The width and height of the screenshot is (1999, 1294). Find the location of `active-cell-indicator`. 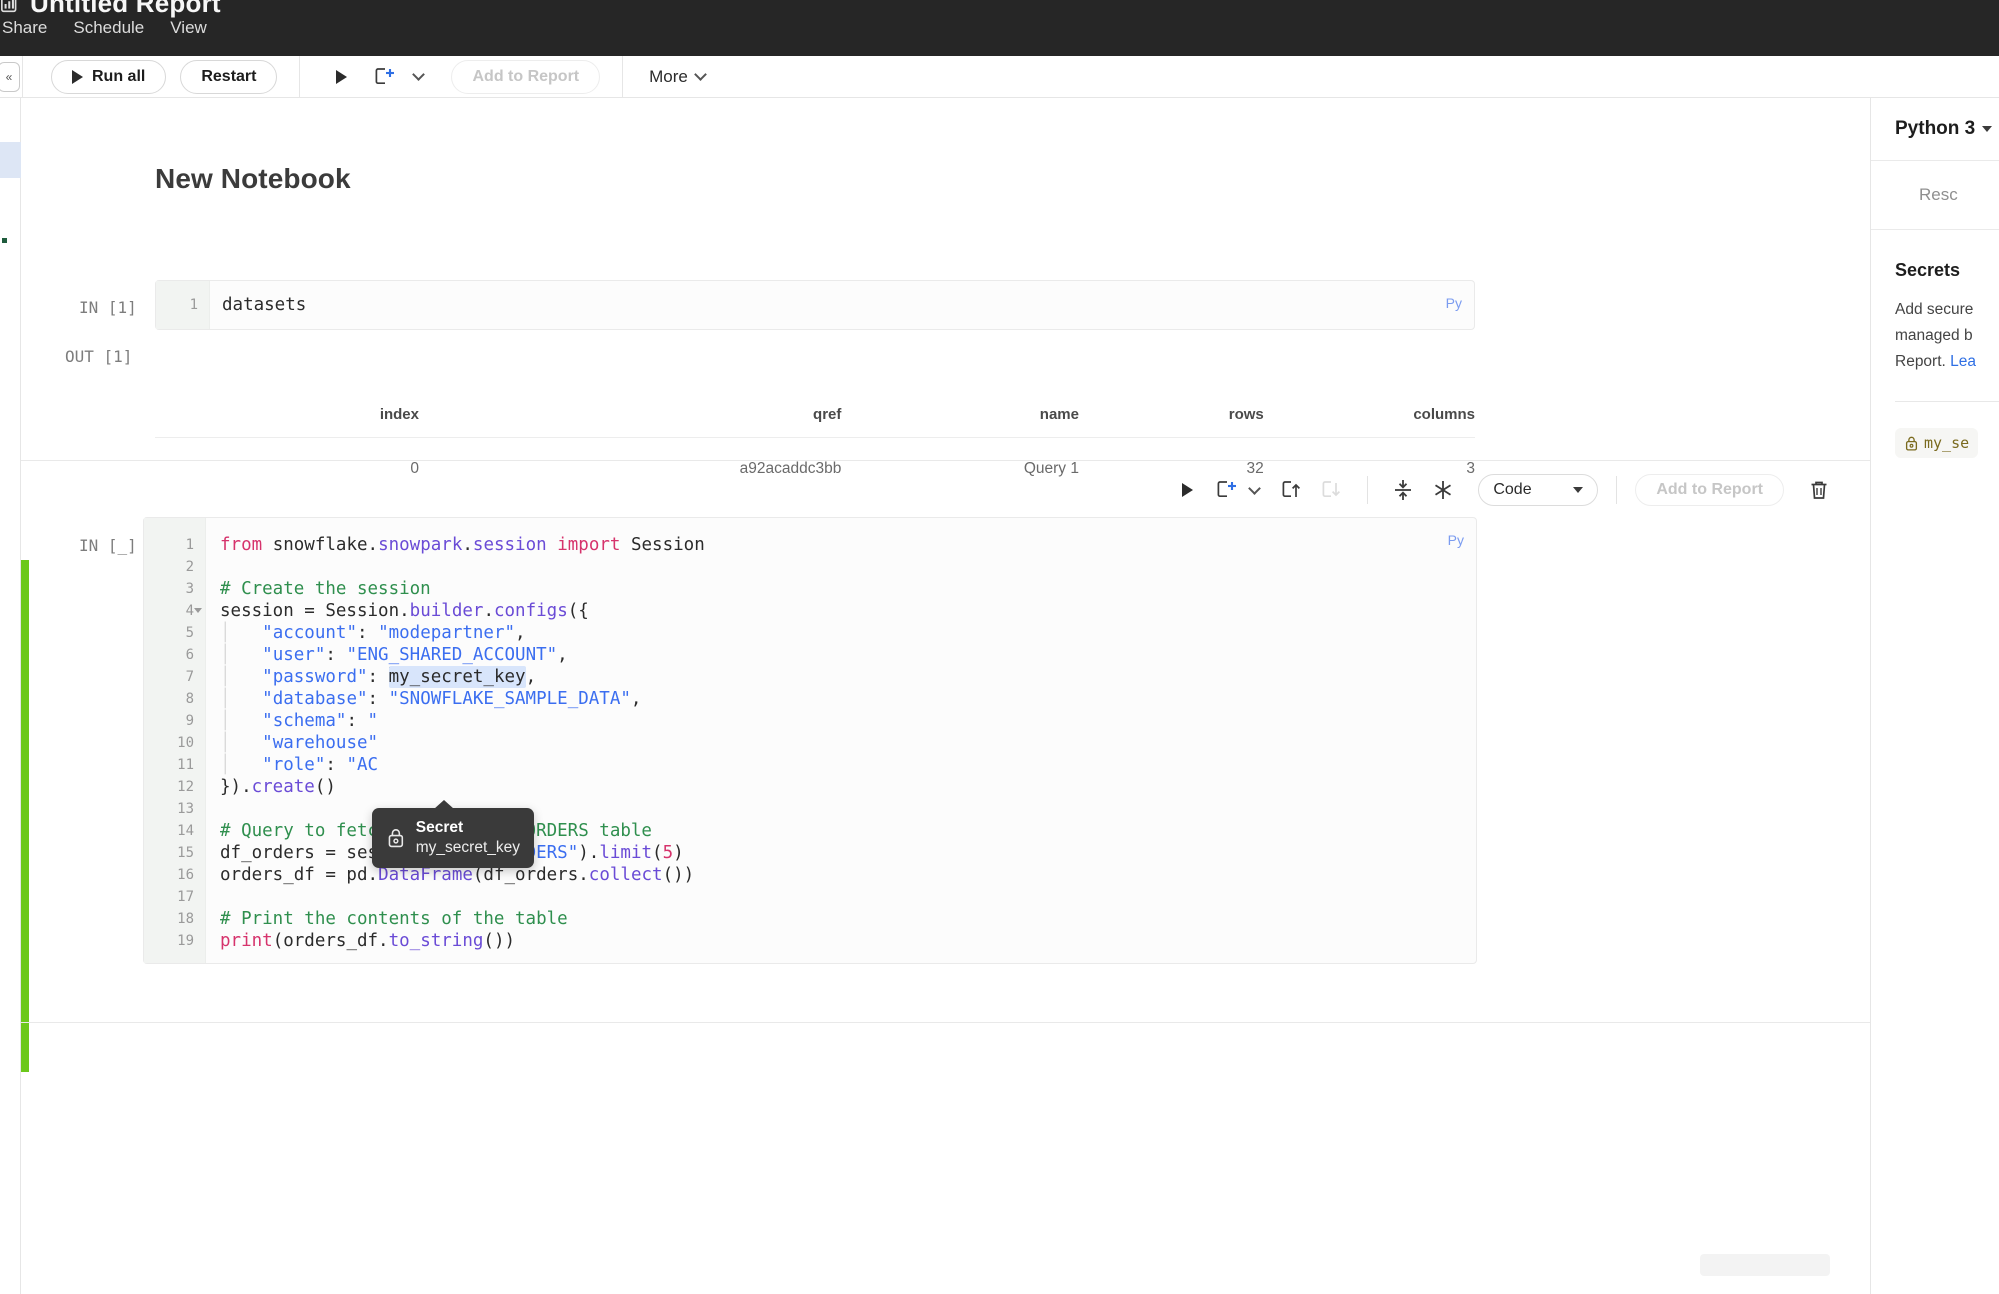

active-cell-indicator is located at coordinates (25, 816).